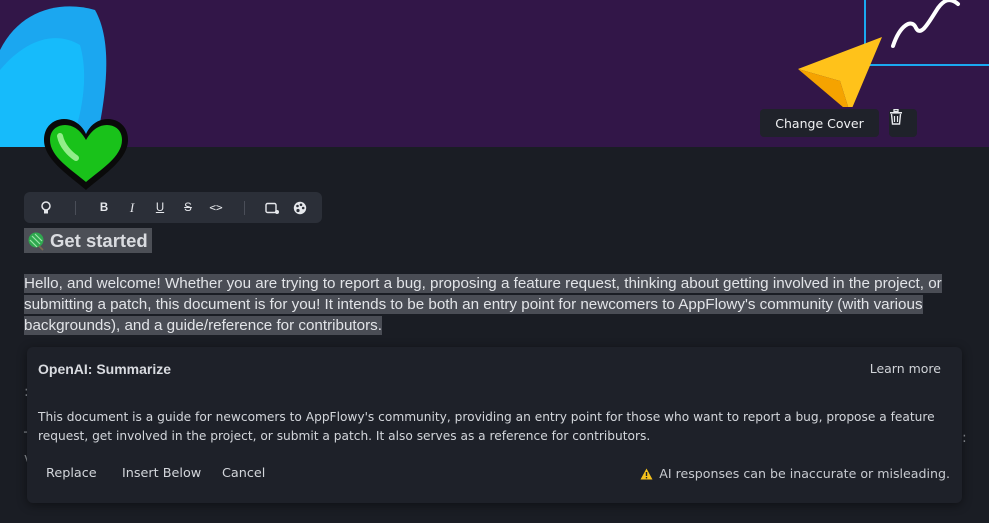  I want to click on format-toolbar: B I U S <>, so click(173, 207).